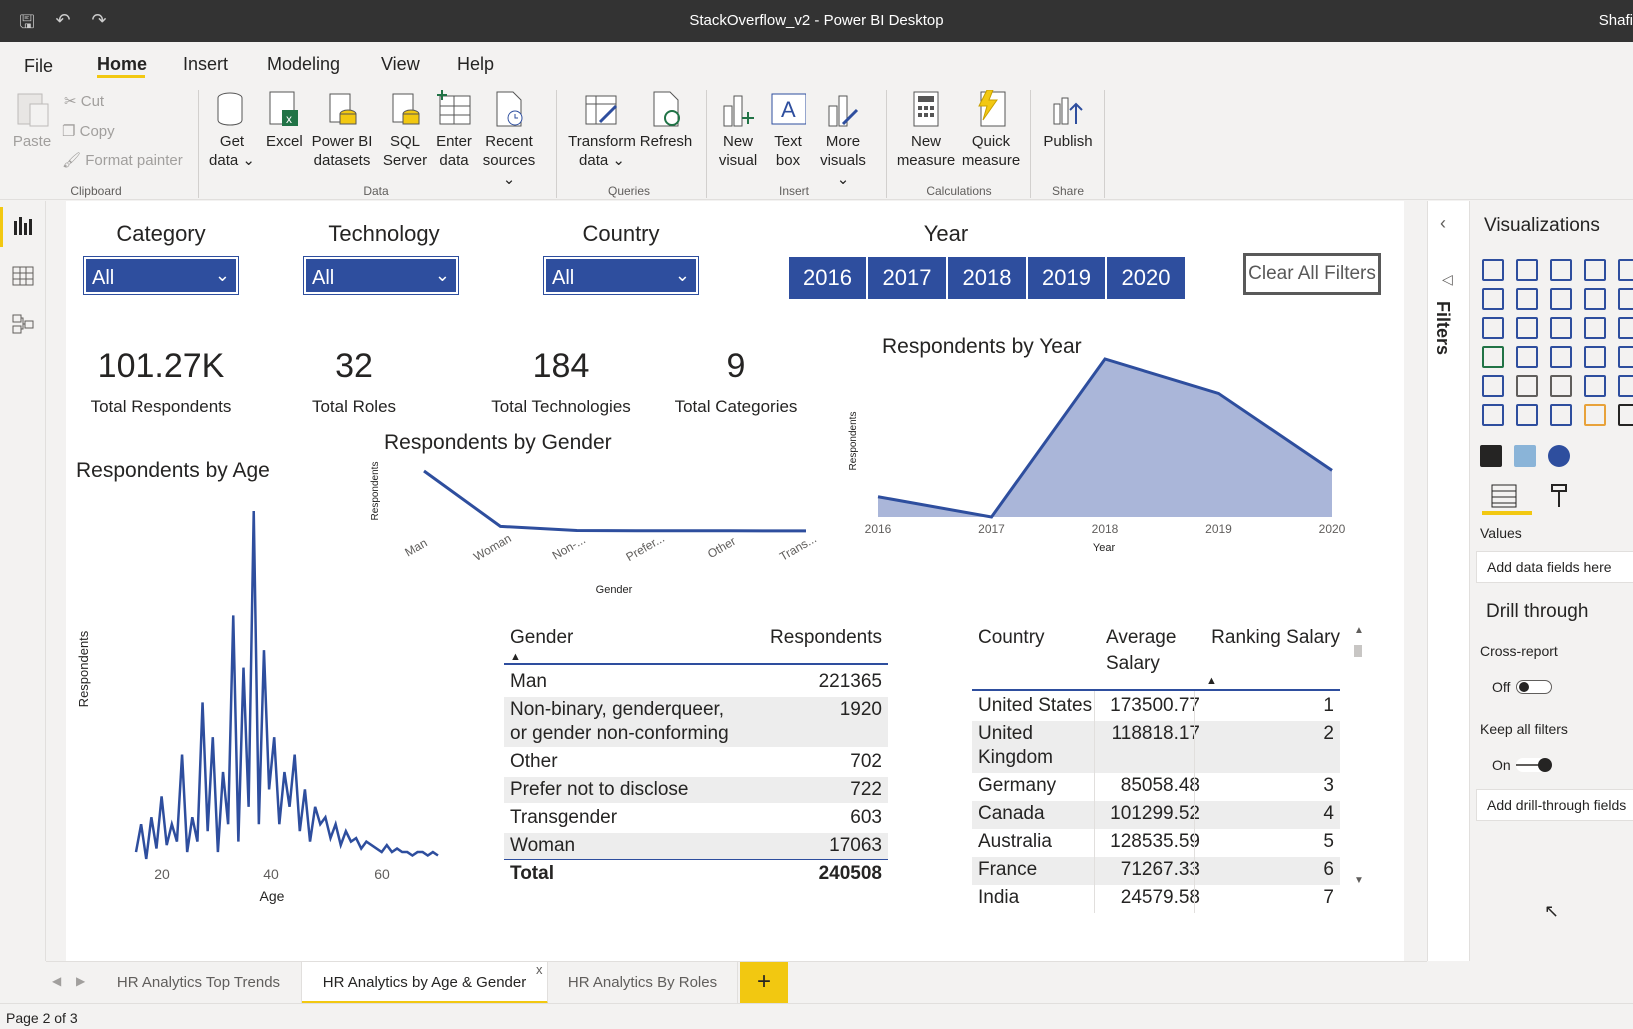 Image resolution: width=1633 pixels, height=1029 pixels. I want to click on donut-icon, so click(1625, 328).